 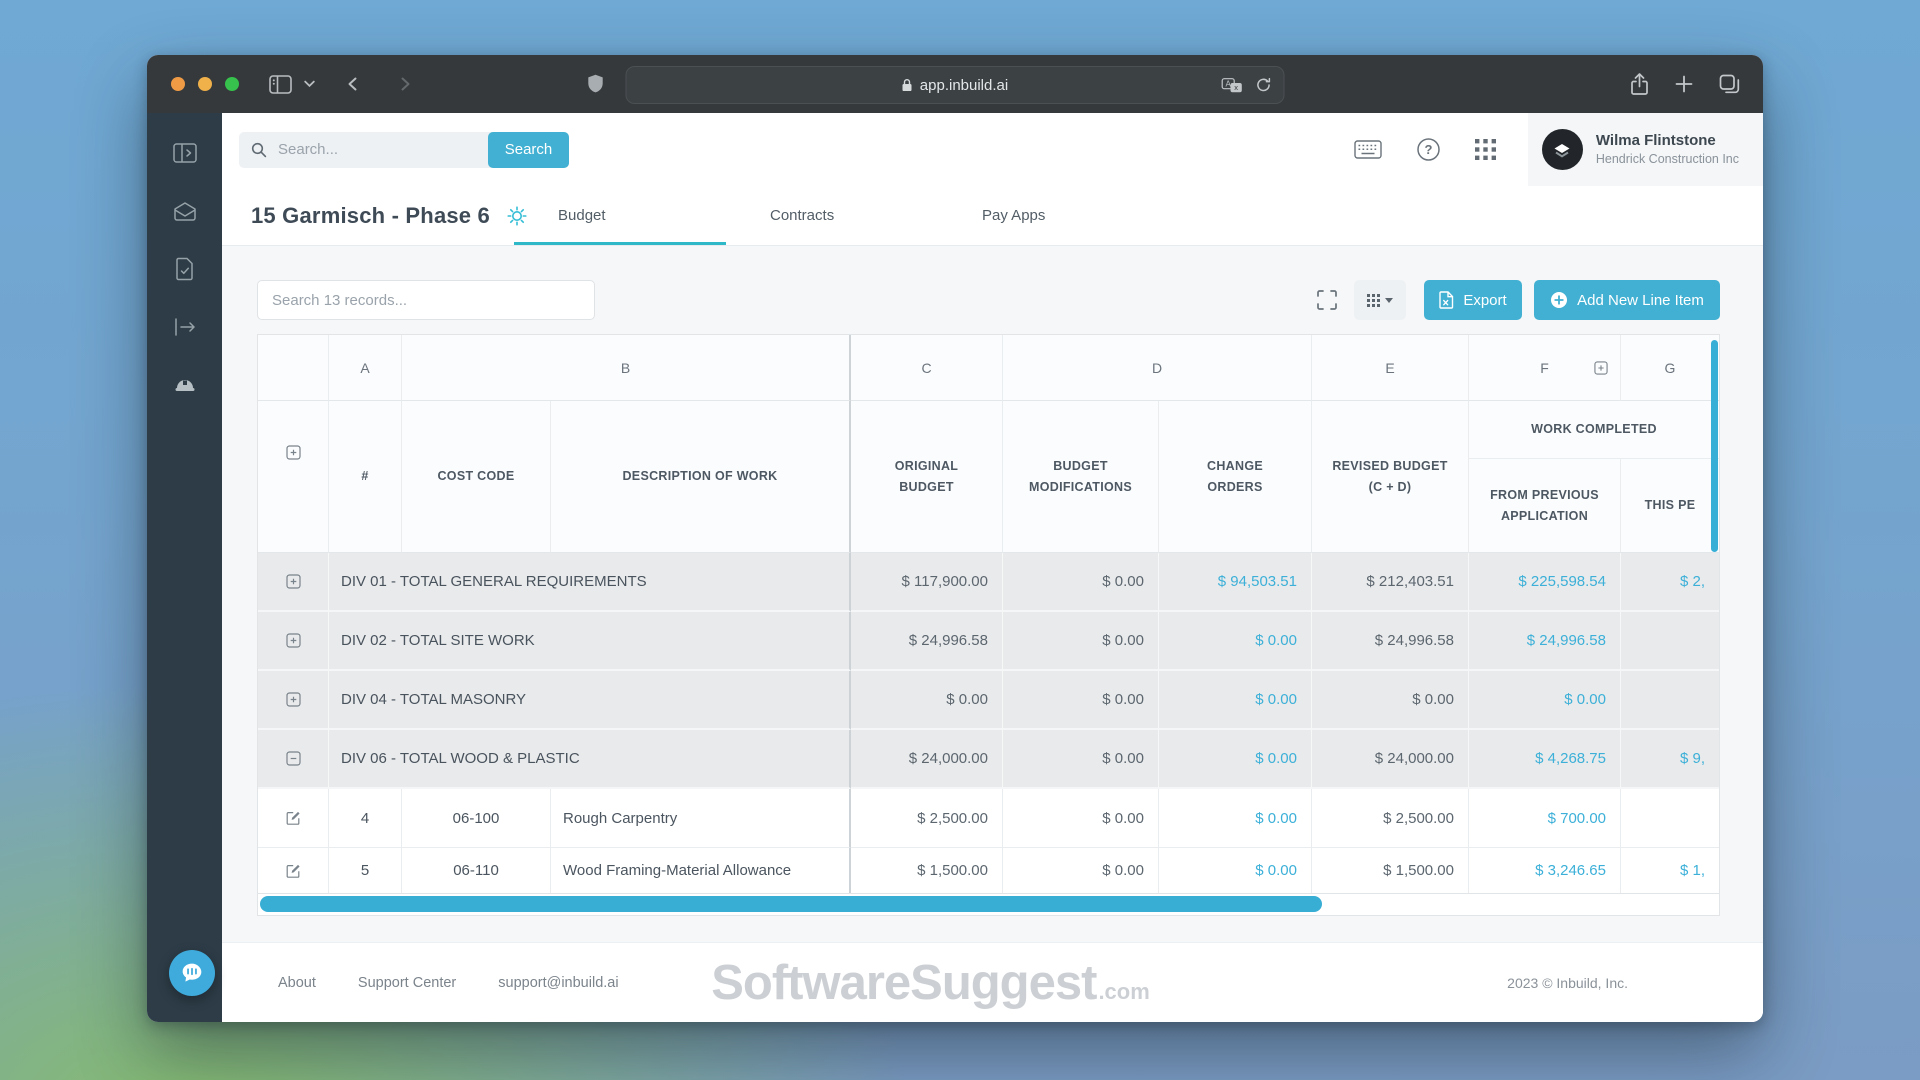 What do you see at coordinates (293, 368) in the screenshot?
I see `corner-cell` at bounding box center [293, 368].